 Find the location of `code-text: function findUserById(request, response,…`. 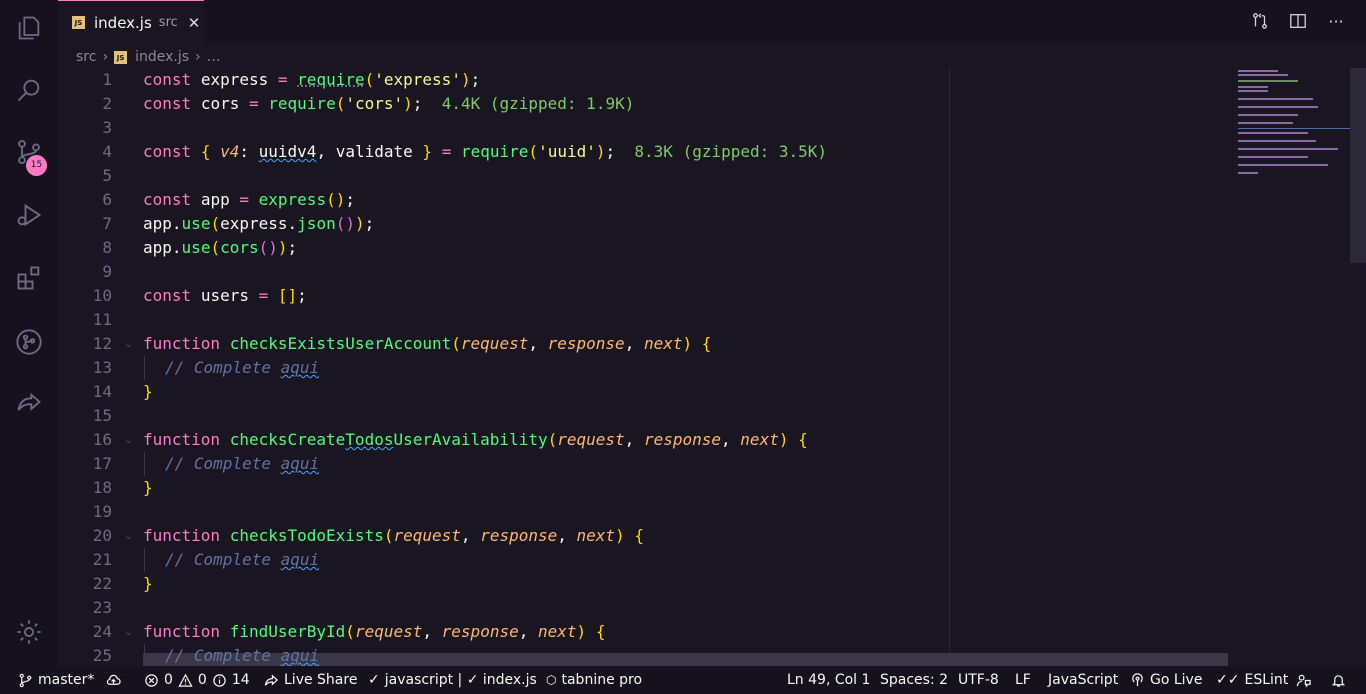

code-text: function findUserById(request, response,… is located at coordinates (374, 632).